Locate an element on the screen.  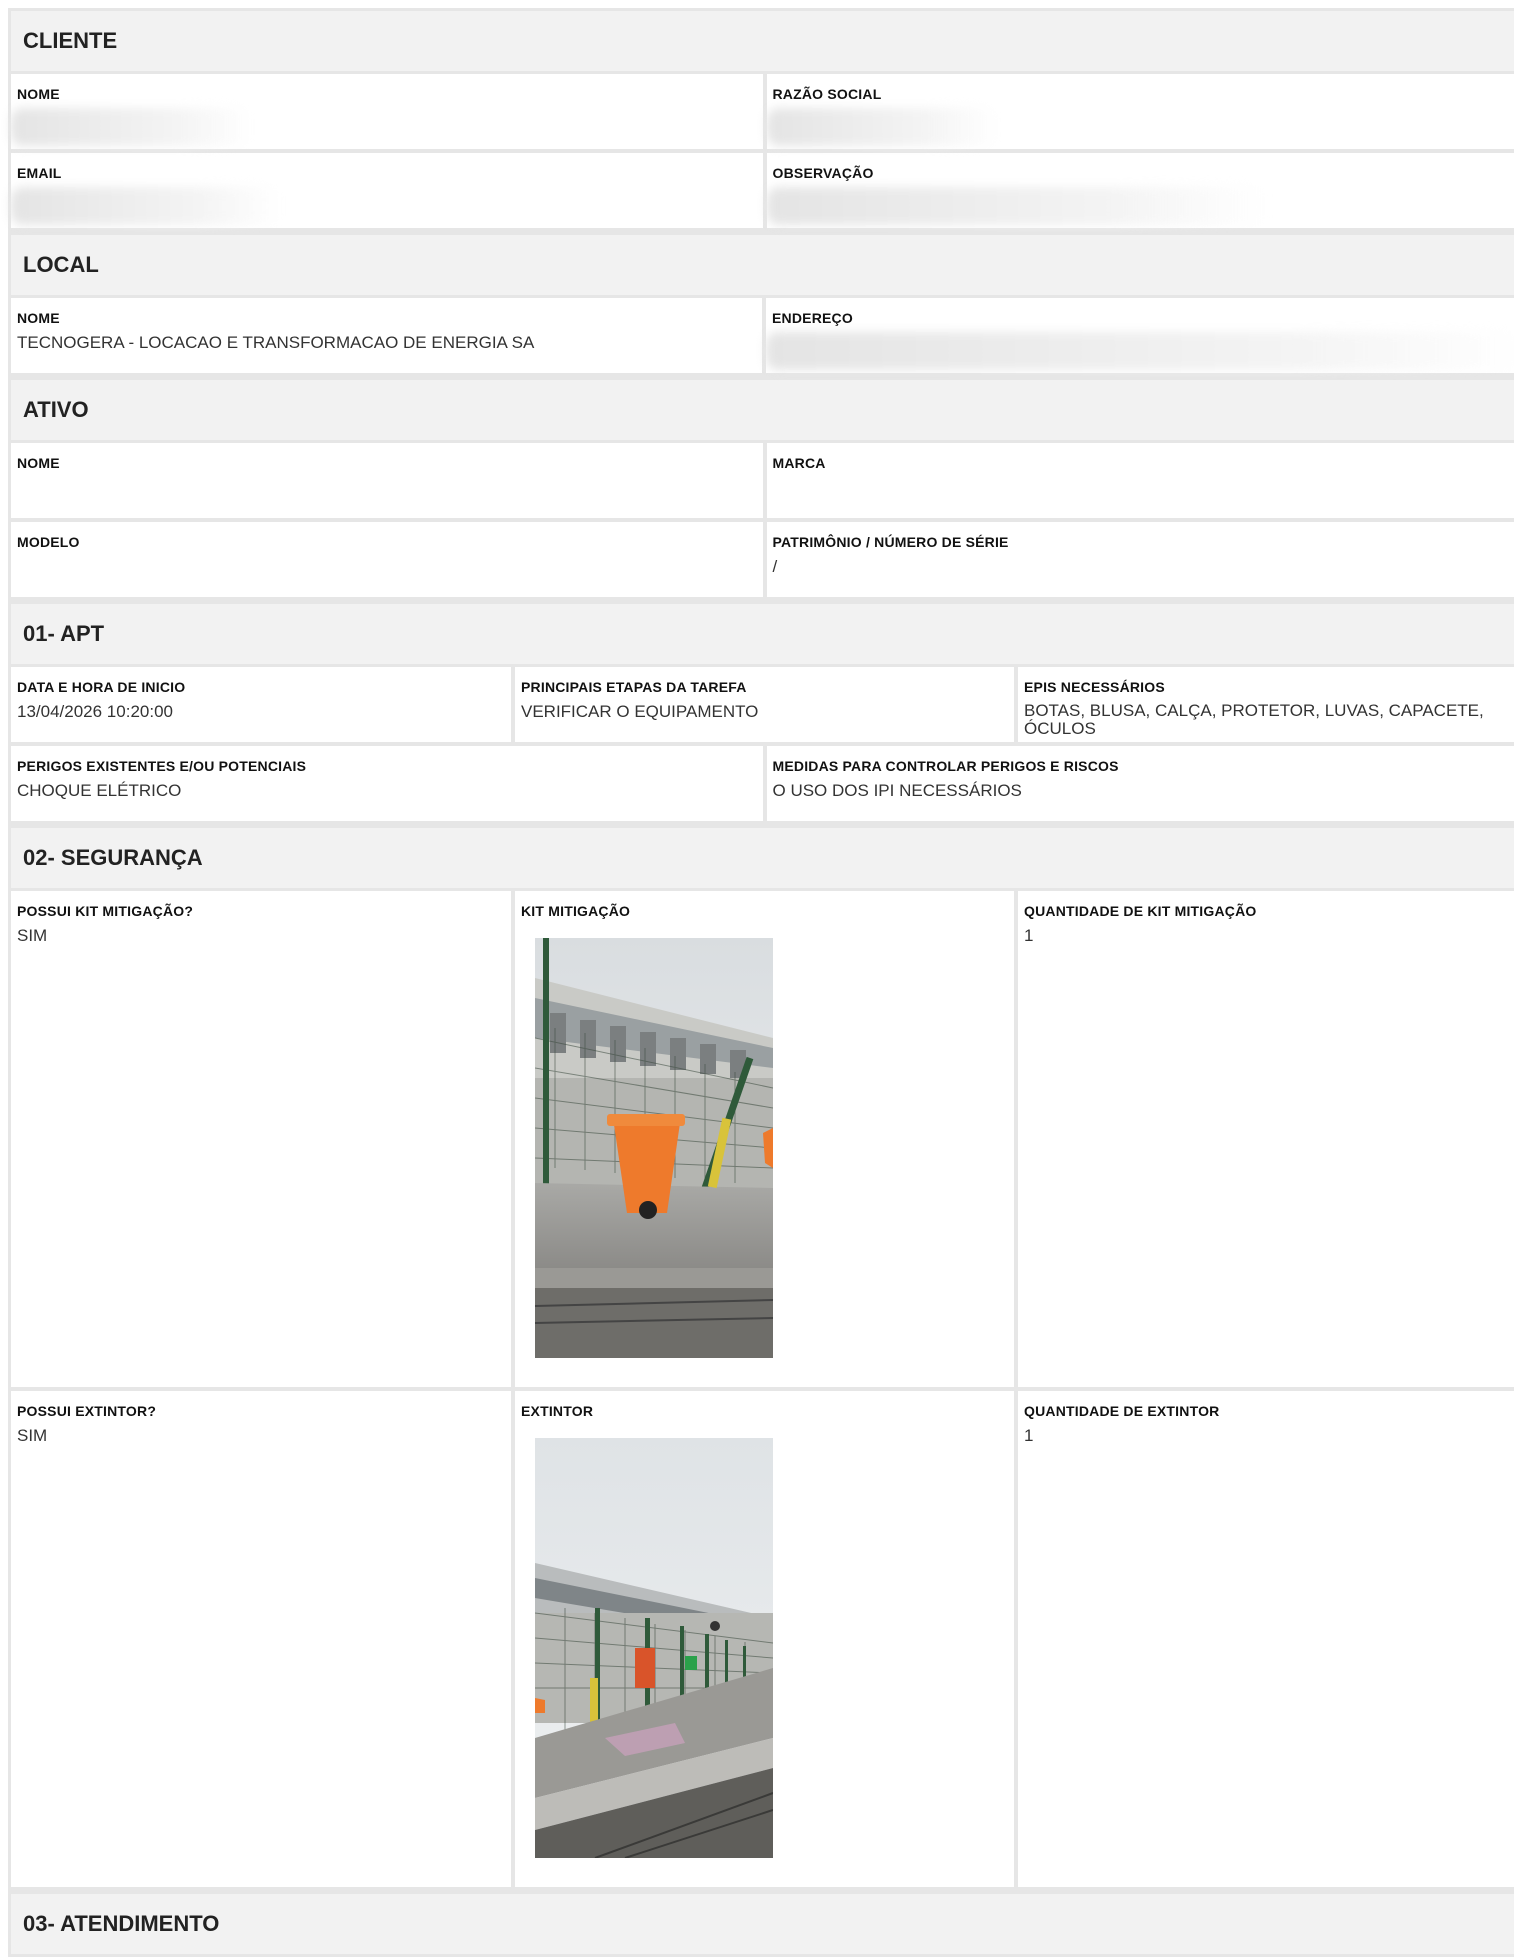
field-label: PRINCIPAIS ETAPAS DA TAREFA is located at coordinates (764, 687).